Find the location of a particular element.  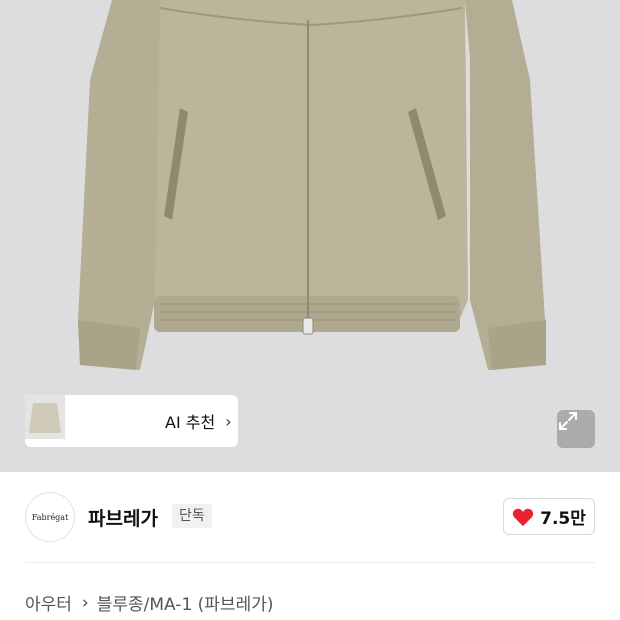

breadcrumb-category: 아우터 is located at coordinates (48, 602).